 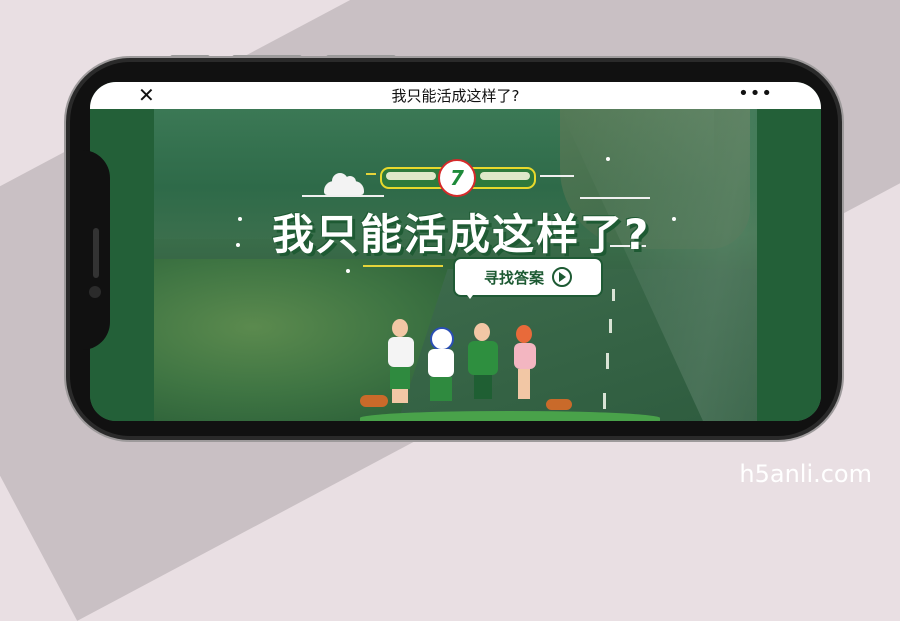 I want to click on cta-speech-tail, so click(x=470, y=295).